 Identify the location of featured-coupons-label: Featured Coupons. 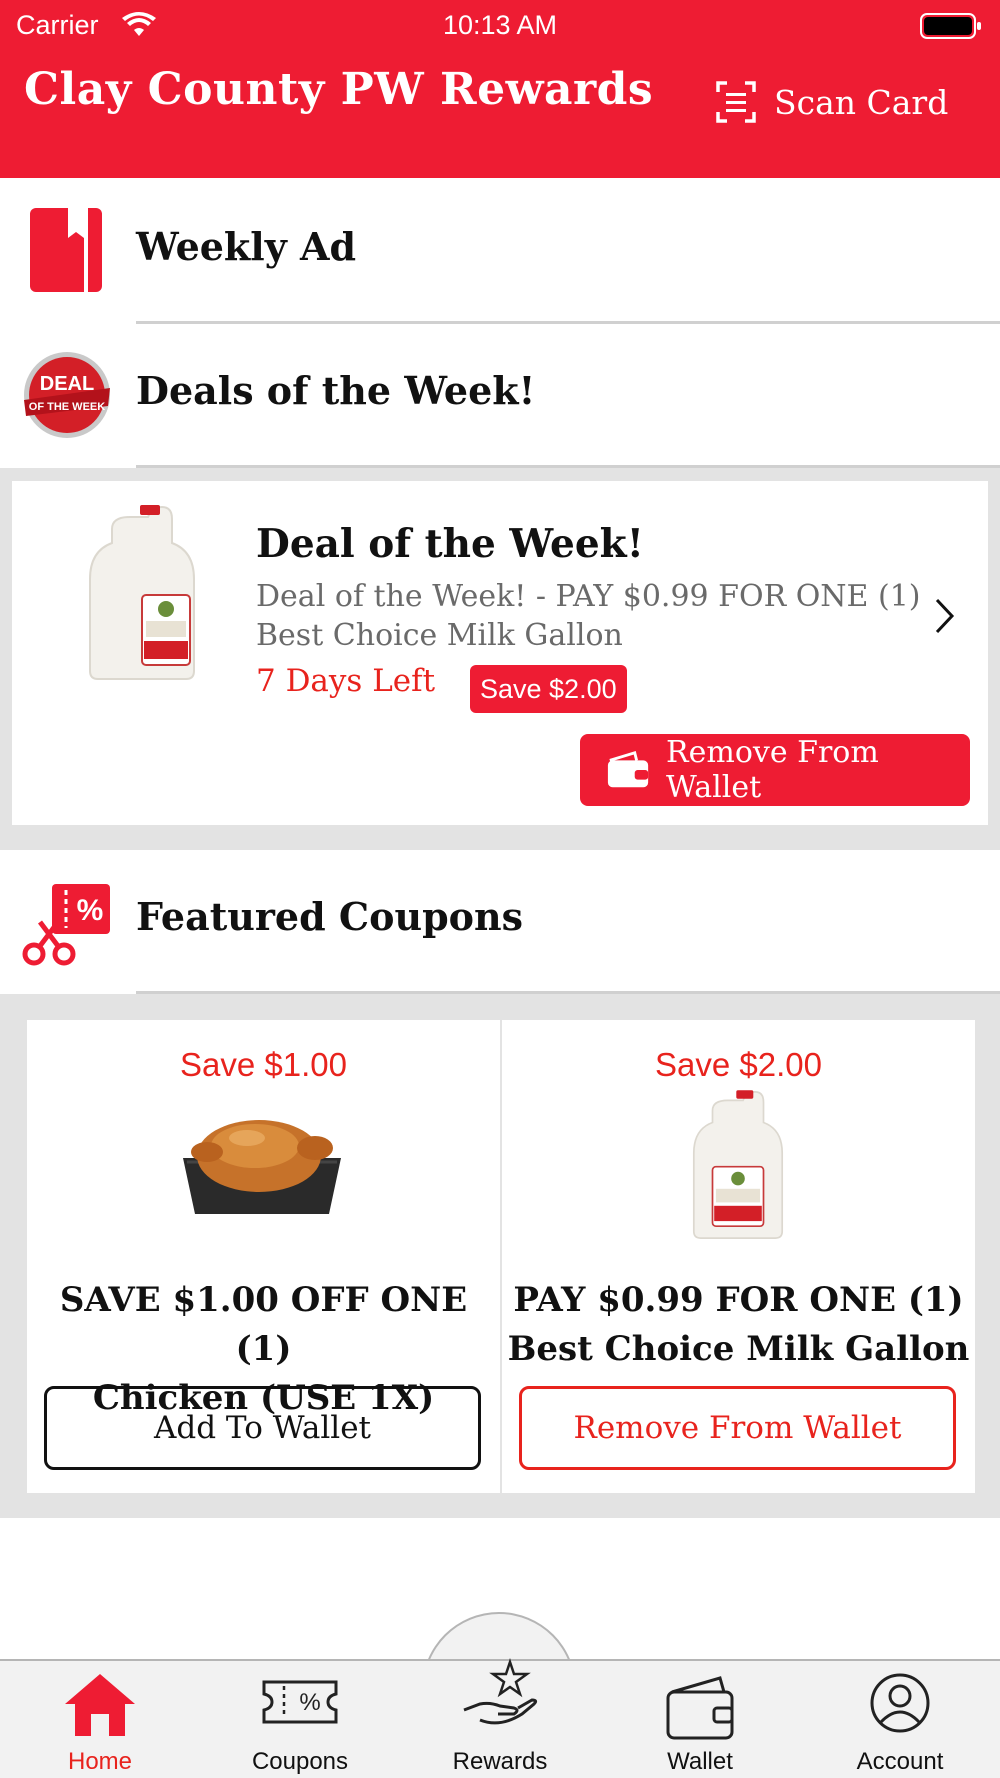
(330, 916).